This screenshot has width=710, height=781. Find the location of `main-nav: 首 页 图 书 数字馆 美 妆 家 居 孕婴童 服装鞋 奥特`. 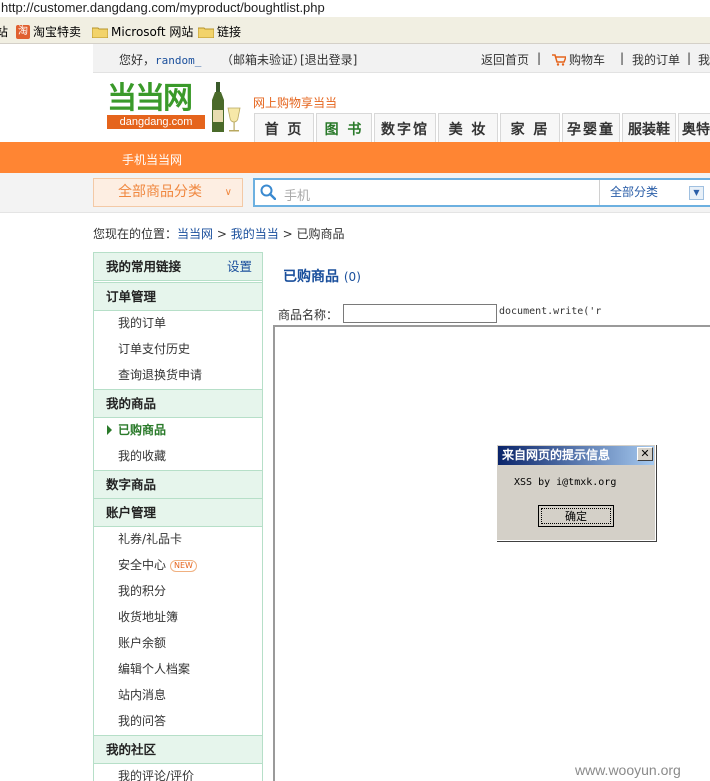

main-nav: 首 页 图 书 数字馆 美 妆 家 居 孕婴童 服装鞋 奥特 is located at coordinates (482, 128).